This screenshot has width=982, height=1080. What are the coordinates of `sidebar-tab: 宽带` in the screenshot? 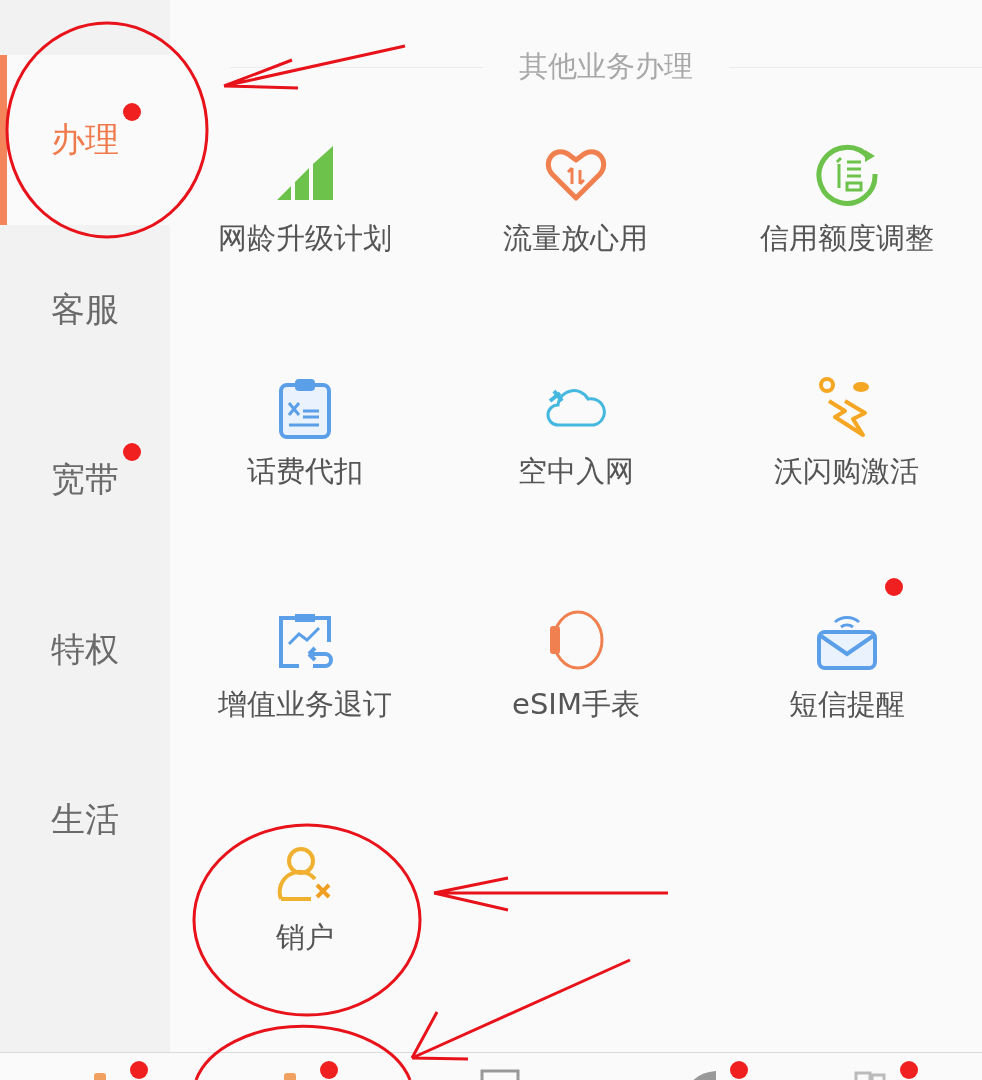 It's located at (85, 480).